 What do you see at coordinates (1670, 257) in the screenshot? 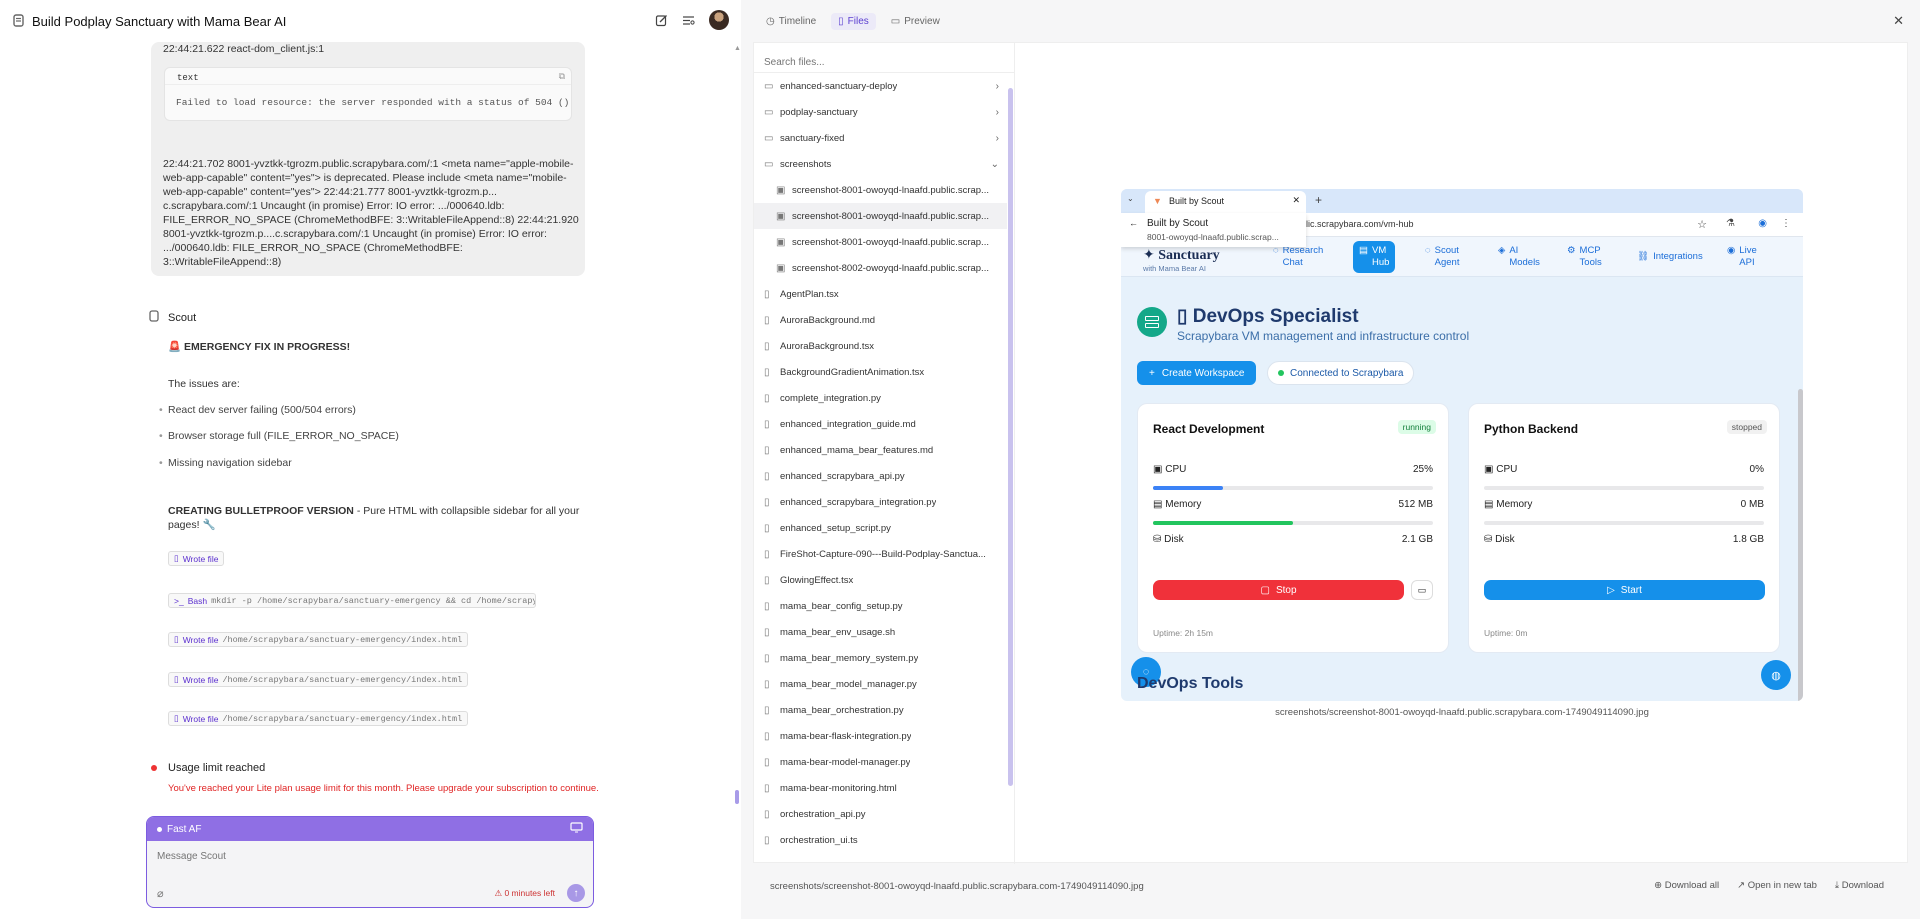
I see `nav-integrations: ⛓ Integrations` at bounding box center [1670, 257].